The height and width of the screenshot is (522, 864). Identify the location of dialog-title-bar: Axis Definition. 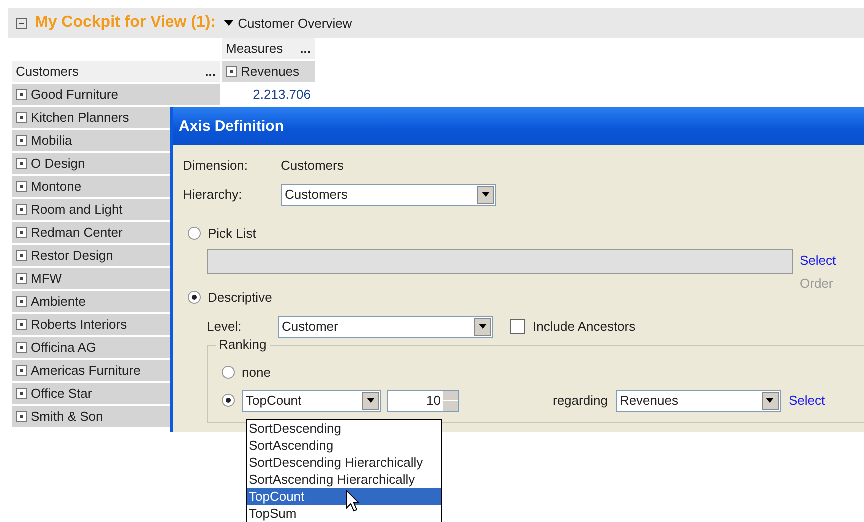
(518, 126).